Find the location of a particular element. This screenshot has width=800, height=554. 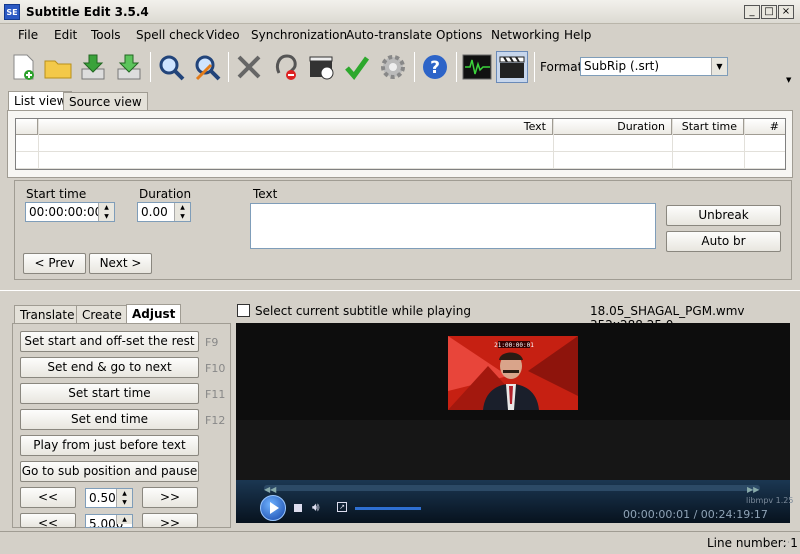

set-start-time-button: Set start time is located at coordinates (109, 393).